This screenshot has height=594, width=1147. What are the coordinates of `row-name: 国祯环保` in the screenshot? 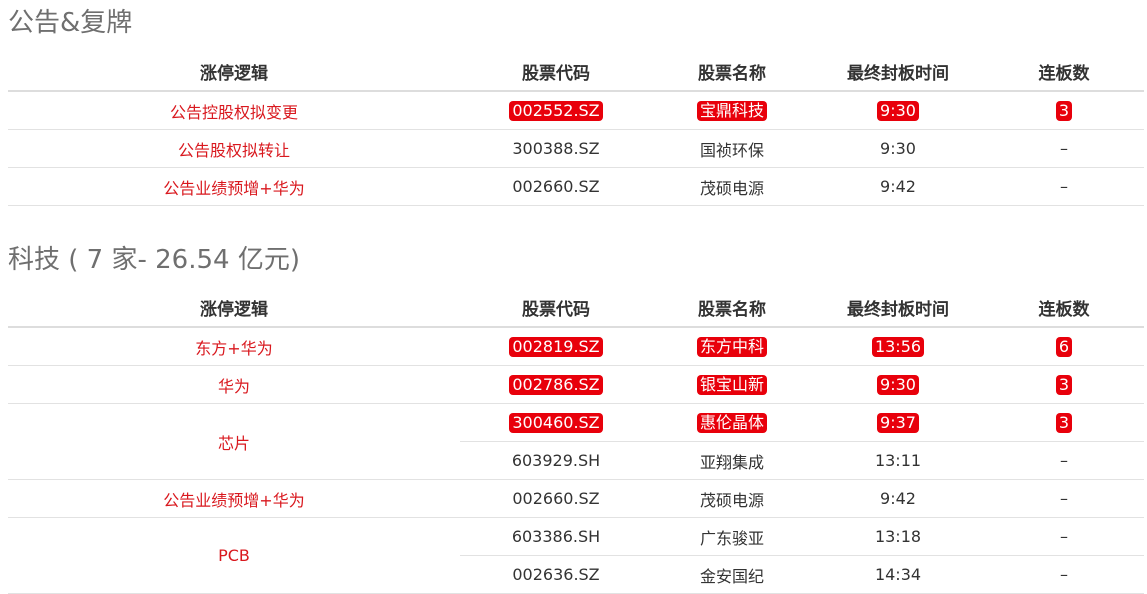 It's located at (732, 148).